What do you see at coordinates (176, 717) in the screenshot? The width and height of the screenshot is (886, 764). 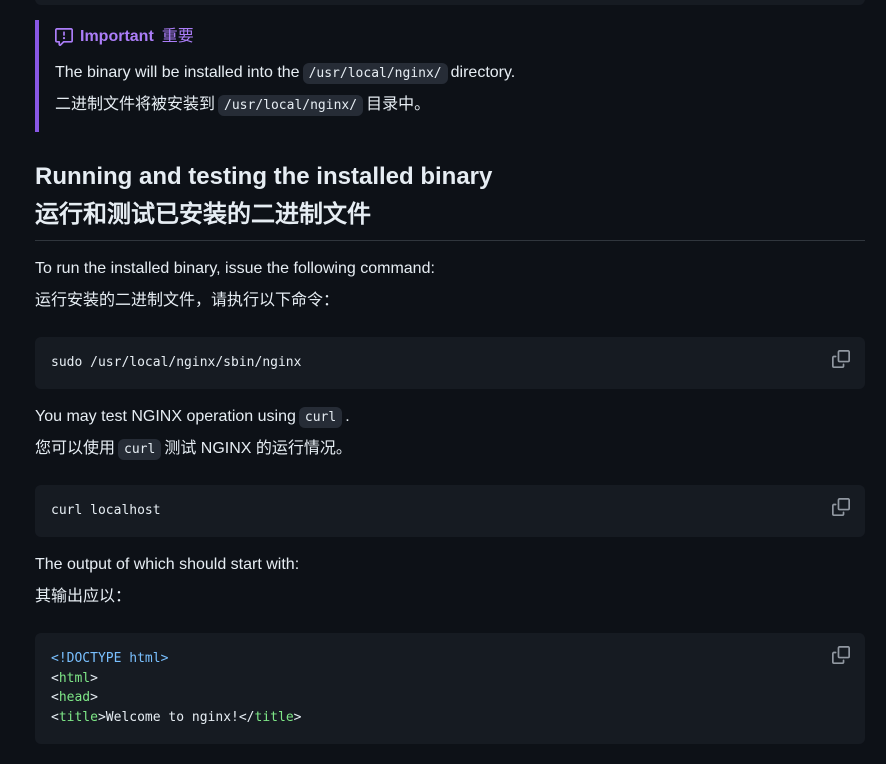 I see `code-title-line: <title>Welcome to nginx!</title>` at bounding box center [176, 717].